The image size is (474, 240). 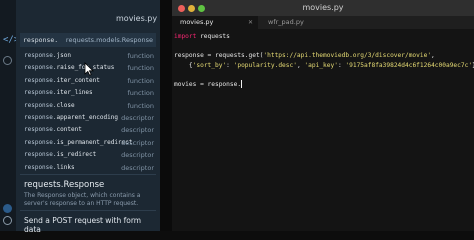 What do you see at coordinates (88, 56) in the screenshot?
I see `member-row: response.json function` at bounding box center [88, 56].